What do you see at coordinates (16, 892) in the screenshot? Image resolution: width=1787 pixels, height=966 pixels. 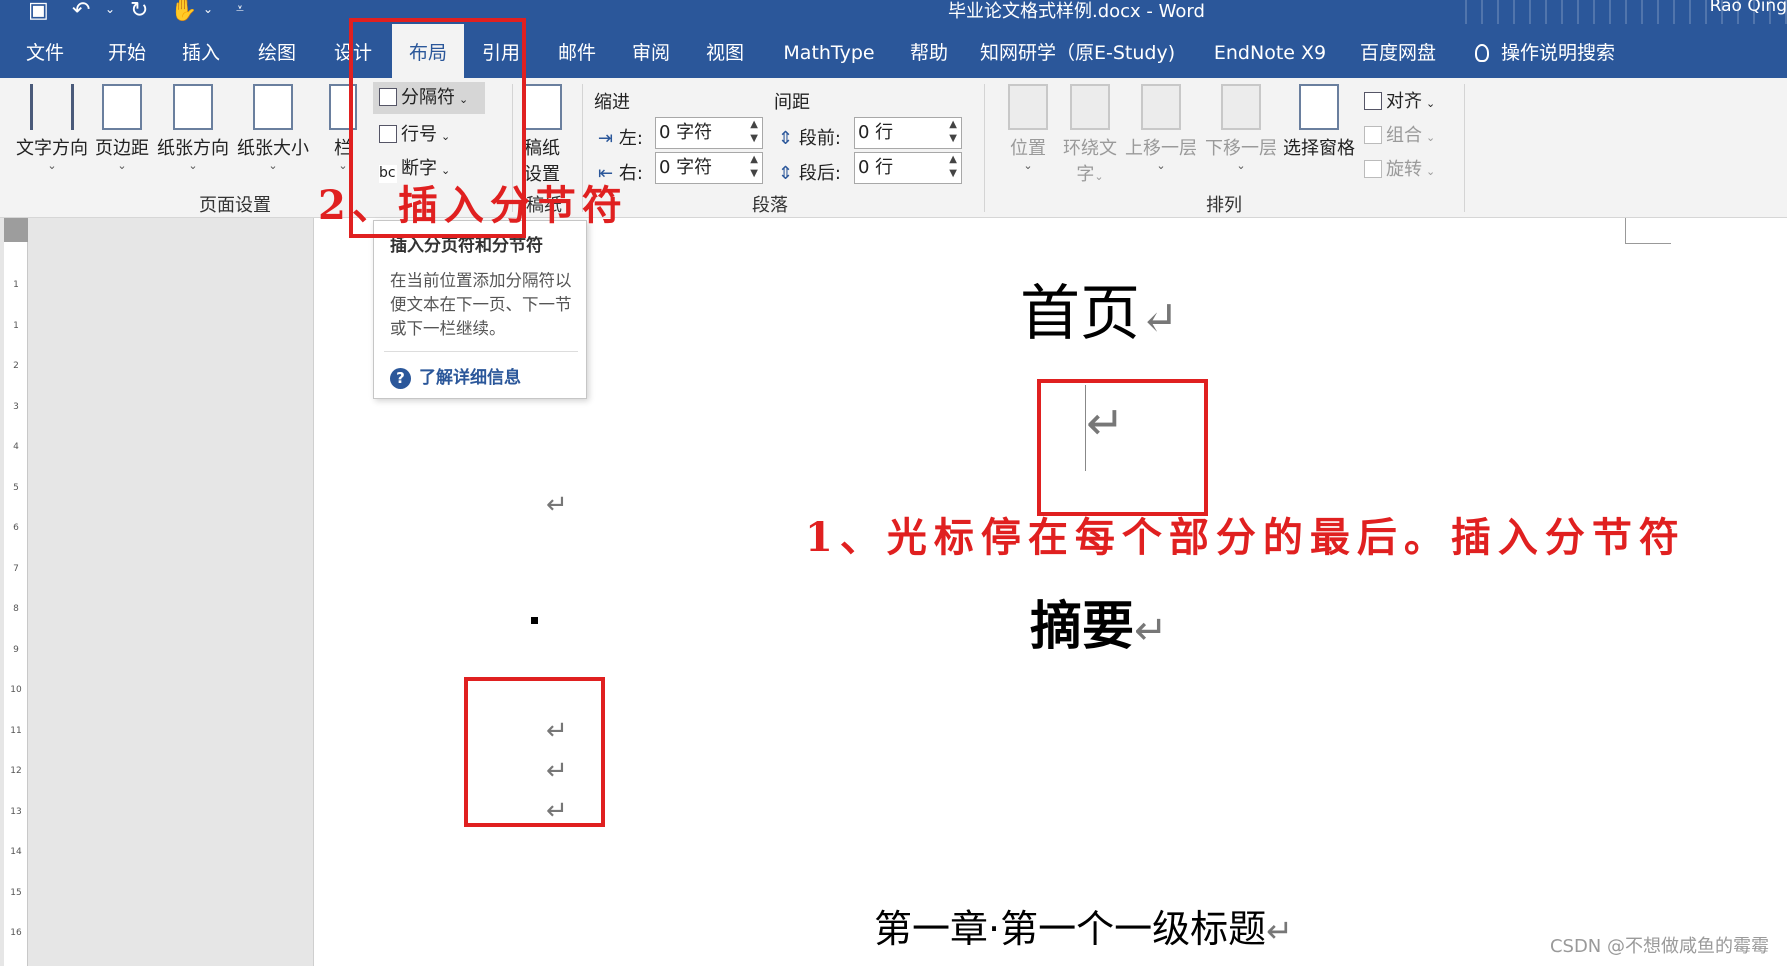 I see `ruler-number: 15` at bounding box center [16, 892].